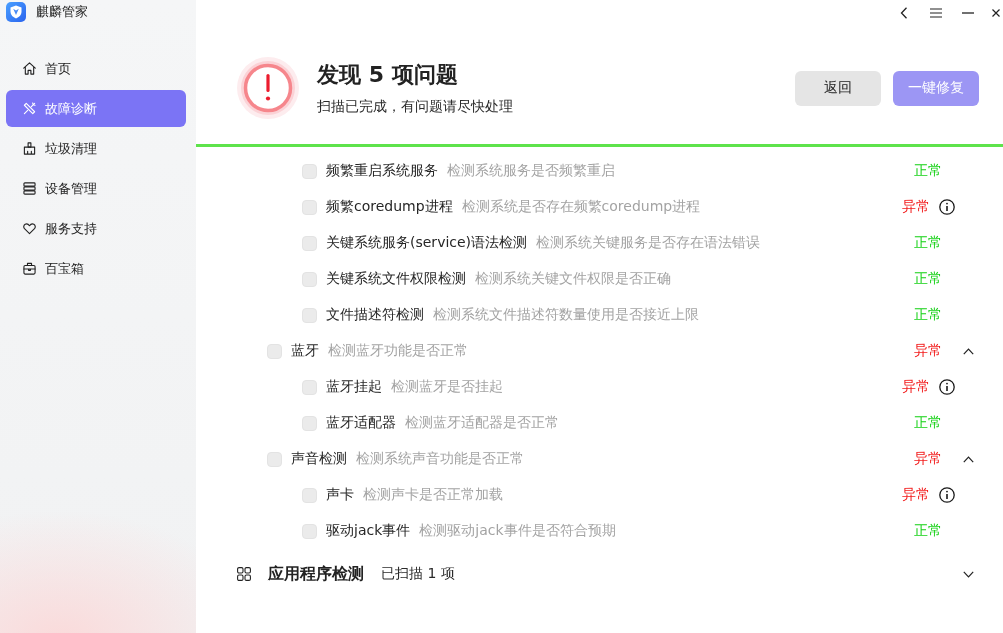  What do you see at coordinates (29, 108) in the screenshot?
I see `tools-icon` at bounding box center [29, 108].